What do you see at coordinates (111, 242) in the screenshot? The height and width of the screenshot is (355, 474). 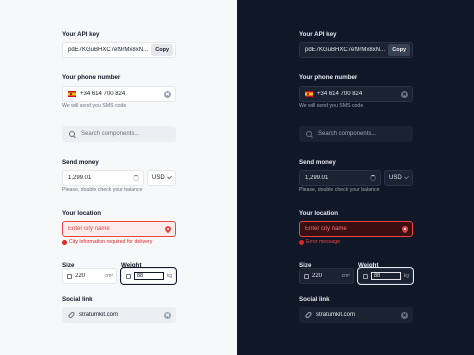 I see `location-error-text: City information required for delivery` at bounding box center [111, 242].